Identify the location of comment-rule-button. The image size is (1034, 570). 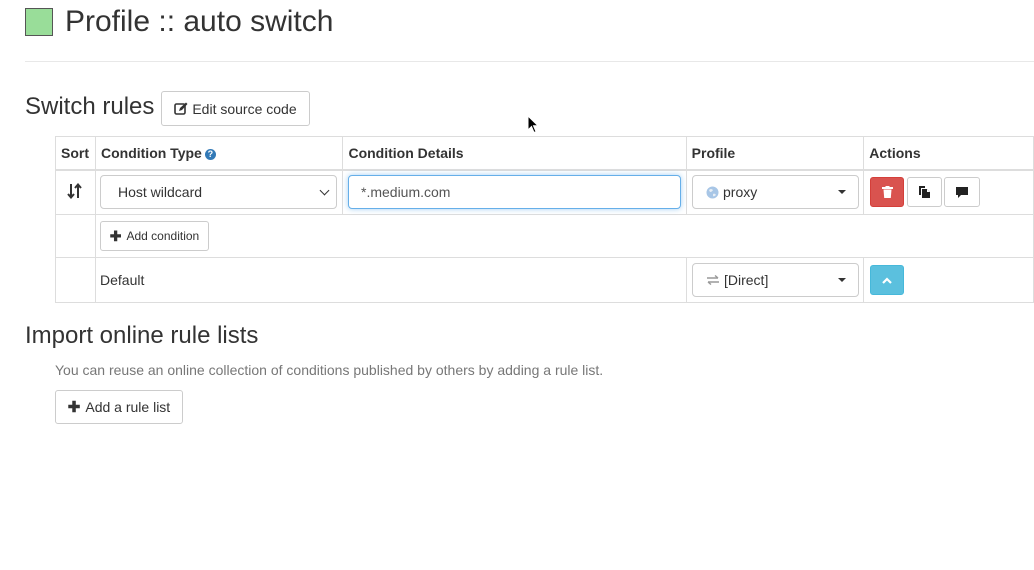
(962, 192).